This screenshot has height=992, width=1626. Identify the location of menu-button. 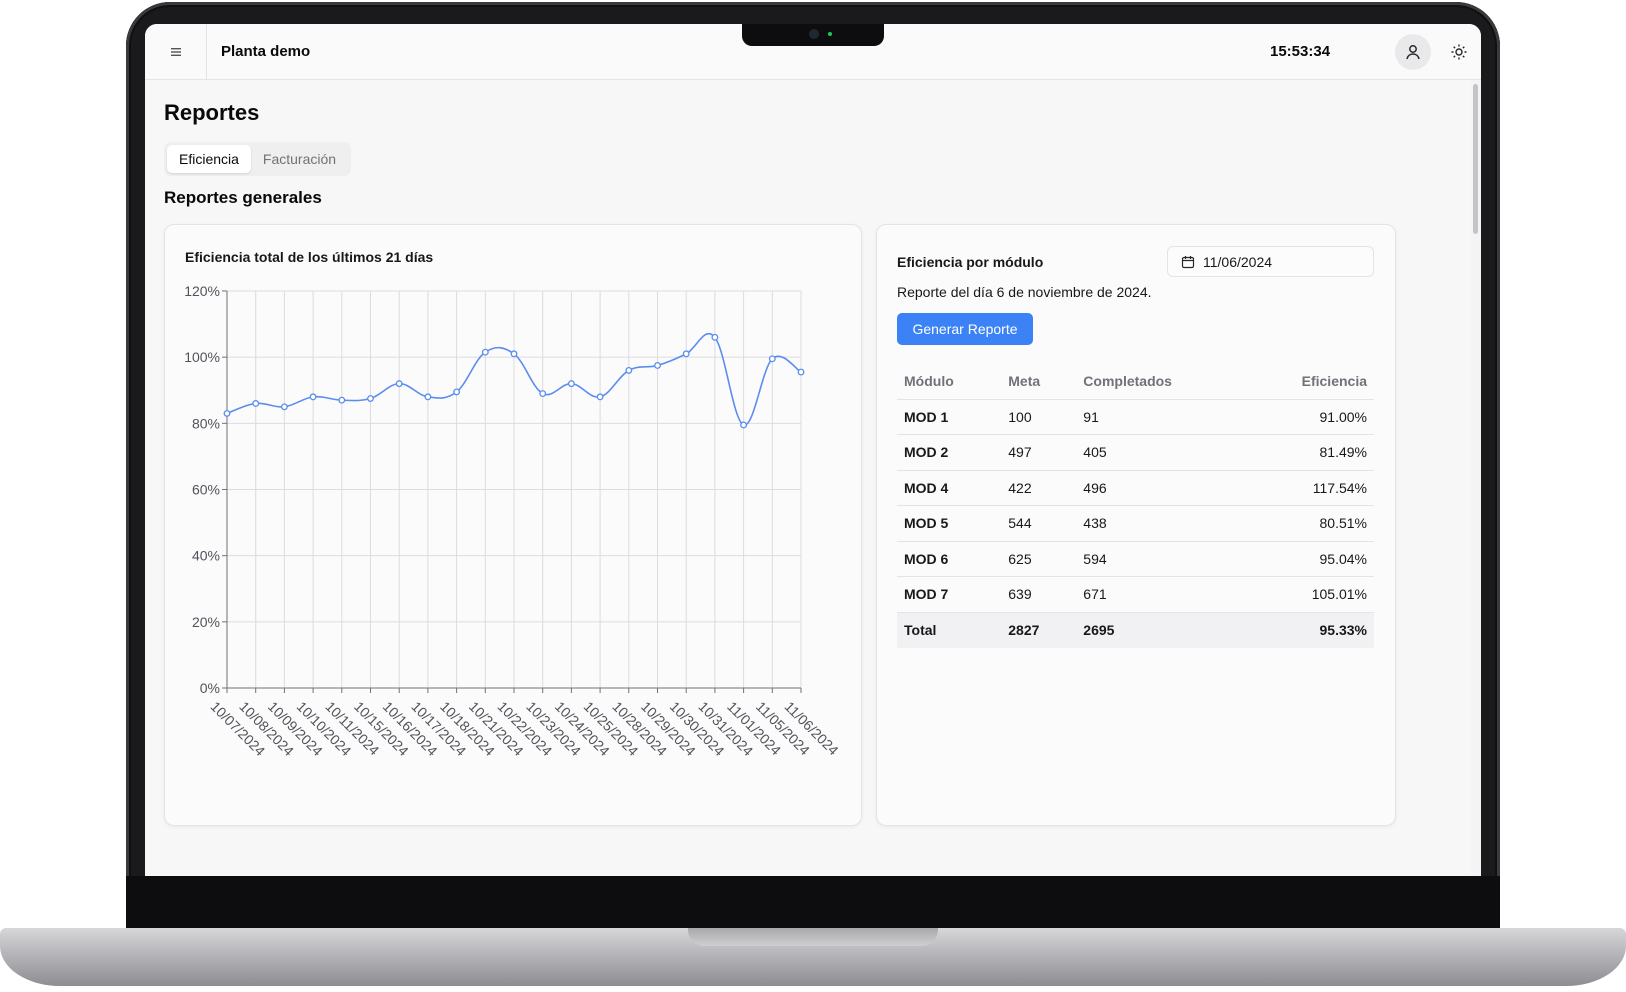
(176, 52).